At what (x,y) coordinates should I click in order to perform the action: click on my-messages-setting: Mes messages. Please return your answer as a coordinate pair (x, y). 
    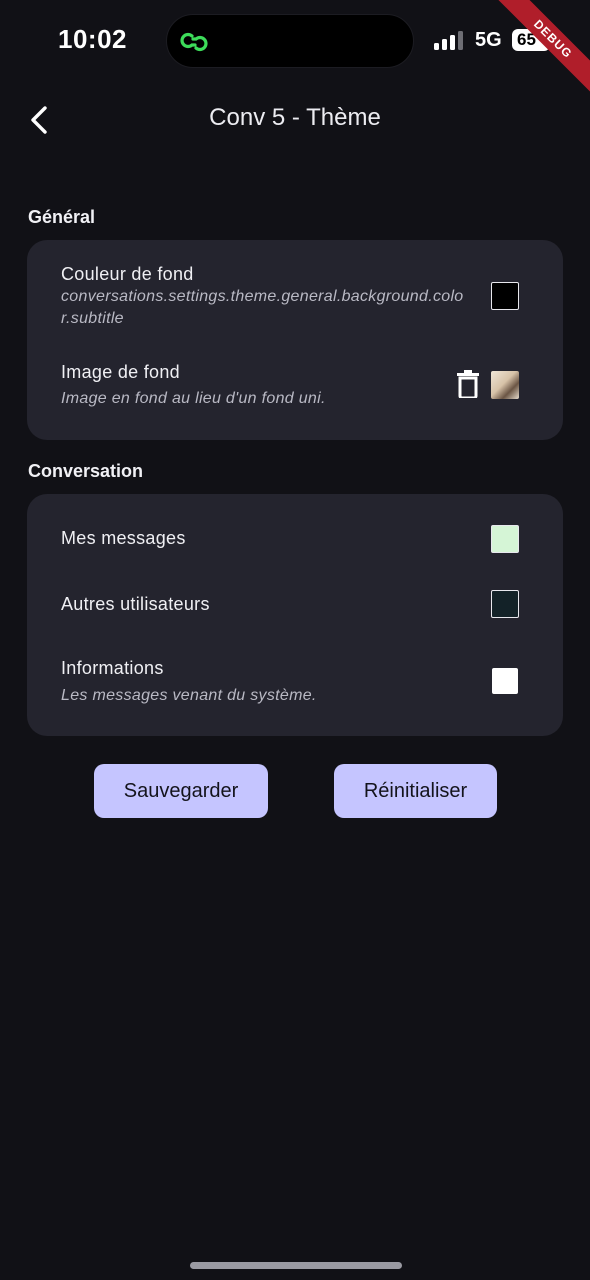
    Looking at the image, I should click on (295, 532).